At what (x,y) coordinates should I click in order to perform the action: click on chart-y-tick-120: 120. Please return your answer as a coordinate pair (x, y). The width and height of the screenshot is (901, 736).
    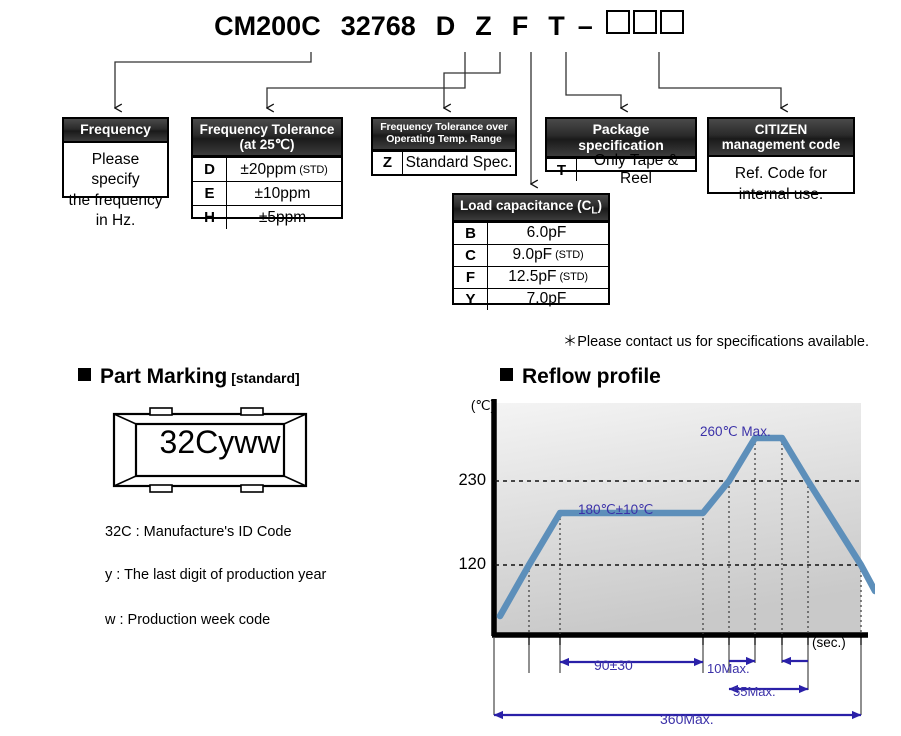
    Looking at the image, I should click on (472, 564).